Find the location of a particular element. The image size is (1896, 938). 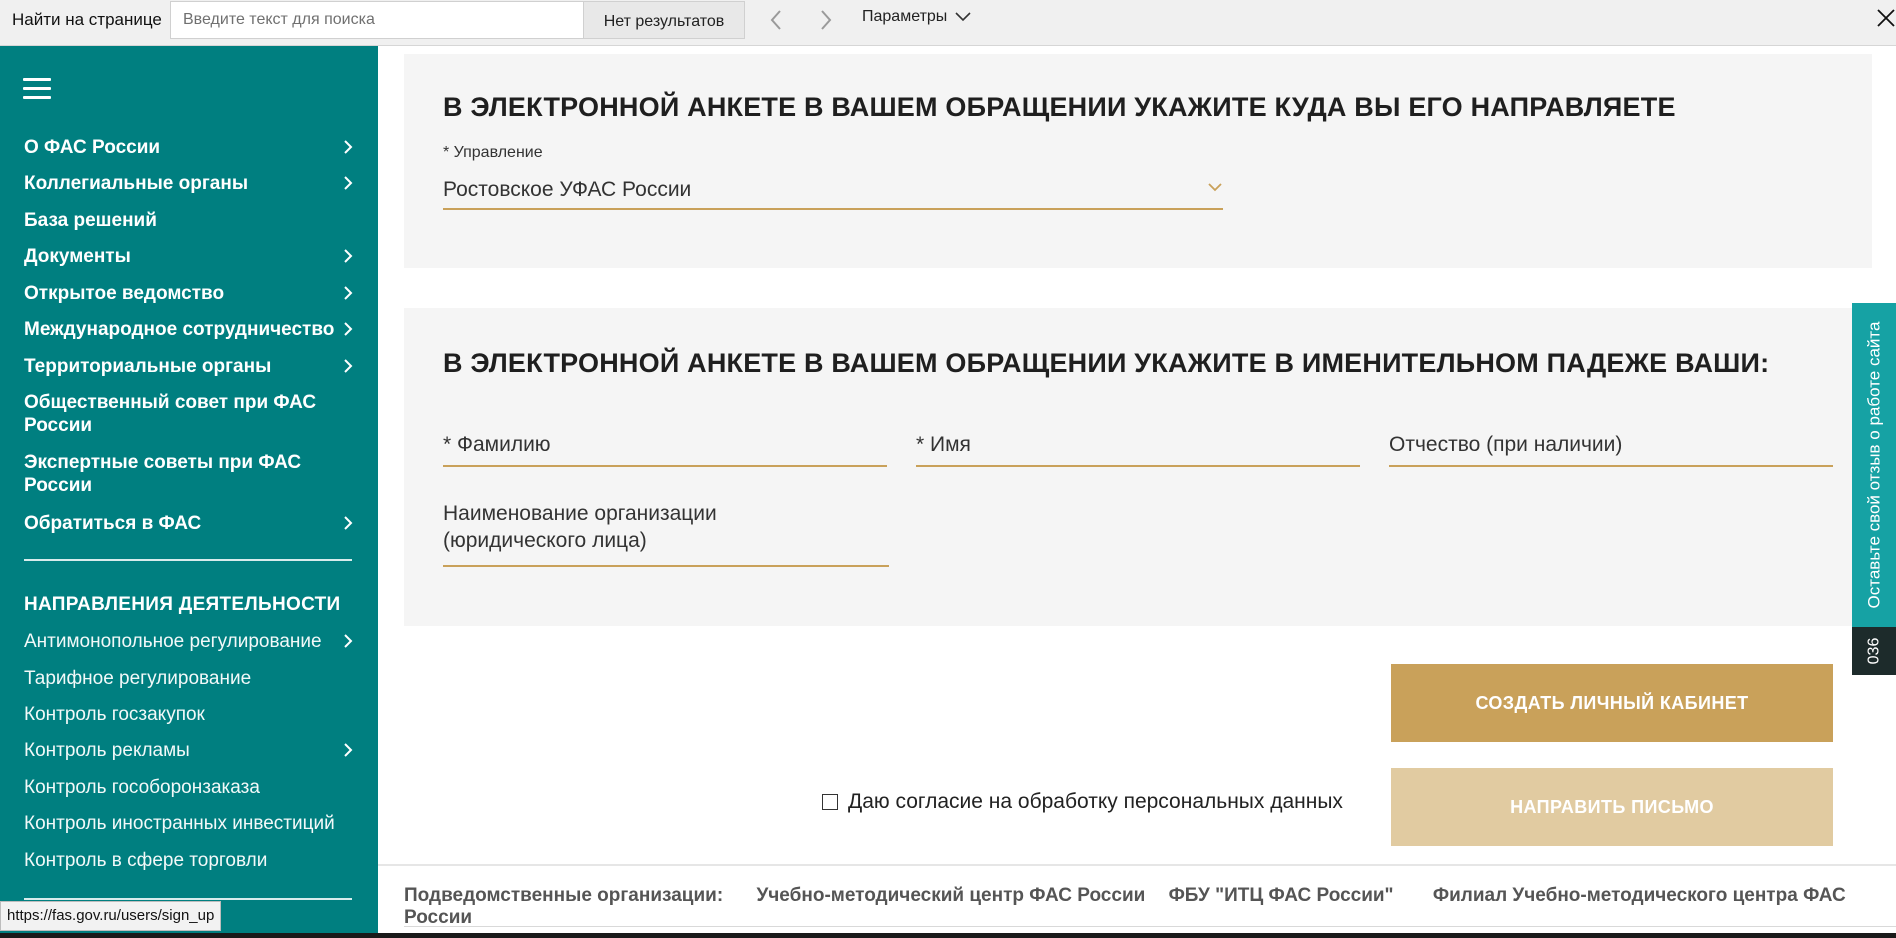

sidebar-item-contact-fas: Обратиться в ФАС is located at coordinates (189, 523).